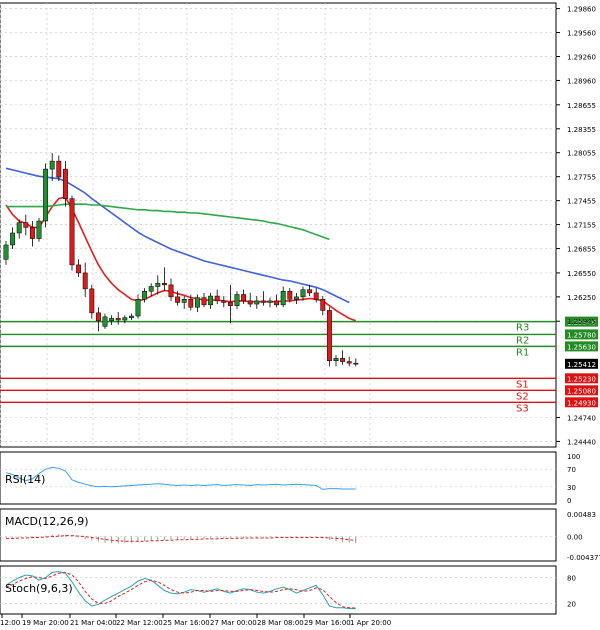 This screenshot has height=630, width=600. What do you see at coordinates (581, 335) in the screenshot?
I see `level-price-label: 1.25780` at bounding box center [581, 335].